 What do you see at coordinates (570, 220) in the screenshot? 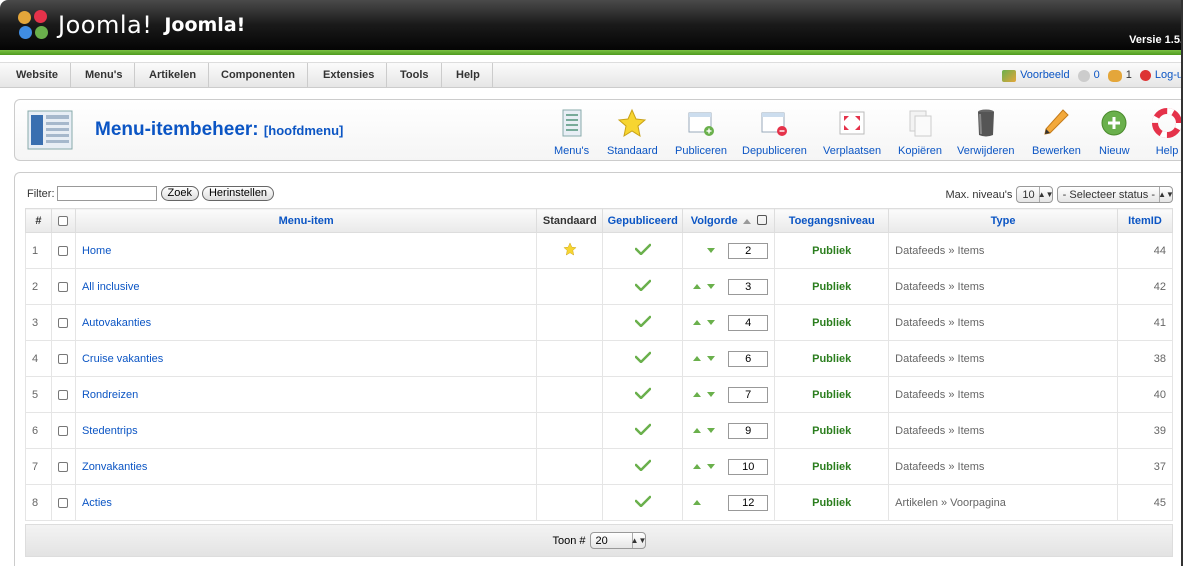
I see `col-default: Standaard` at bounding box center [570, 220].